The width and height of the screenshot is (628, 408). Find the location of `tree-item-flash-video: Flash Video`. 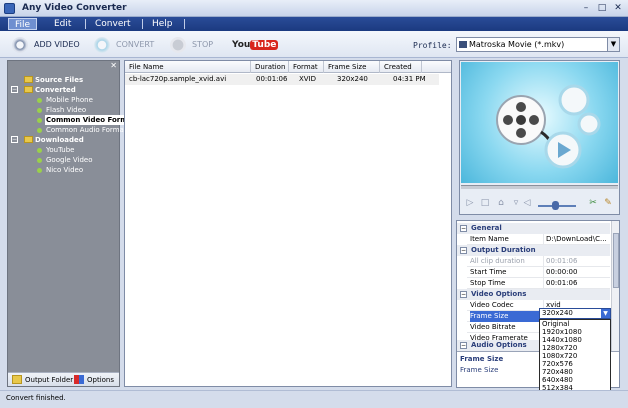

tree-item-flash-video: Flash Video is located at coordinates (66, 110).